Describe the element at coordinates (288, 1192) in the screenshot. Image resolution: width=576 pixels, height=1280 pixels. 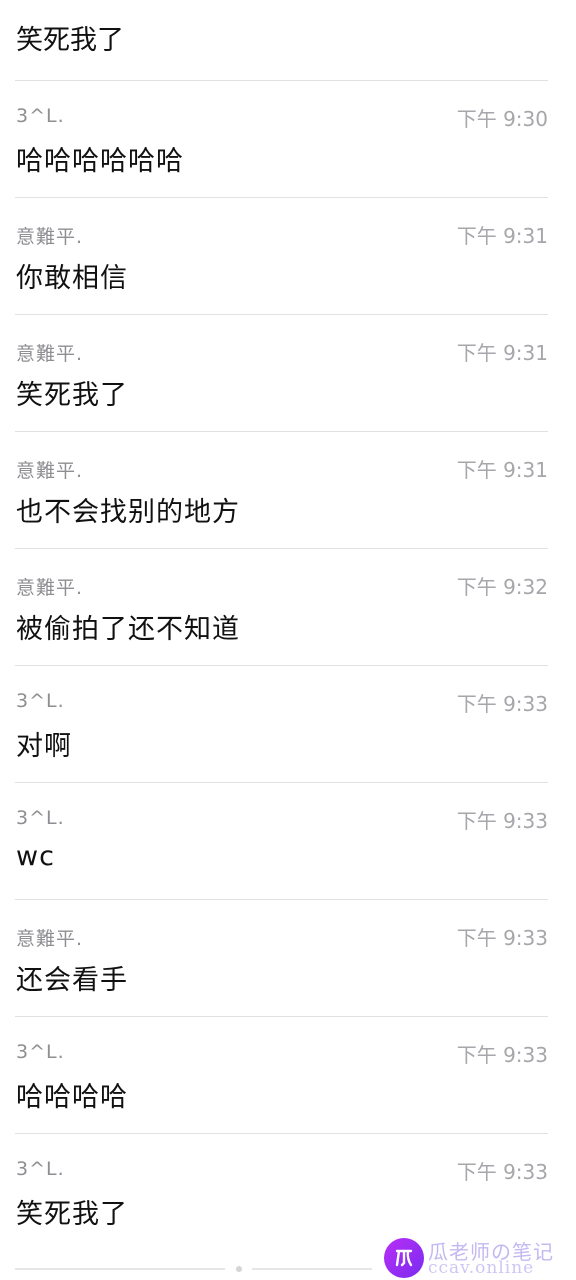
I see `message-item: 3^L. 下午 9:33 笑死我了` at that location.